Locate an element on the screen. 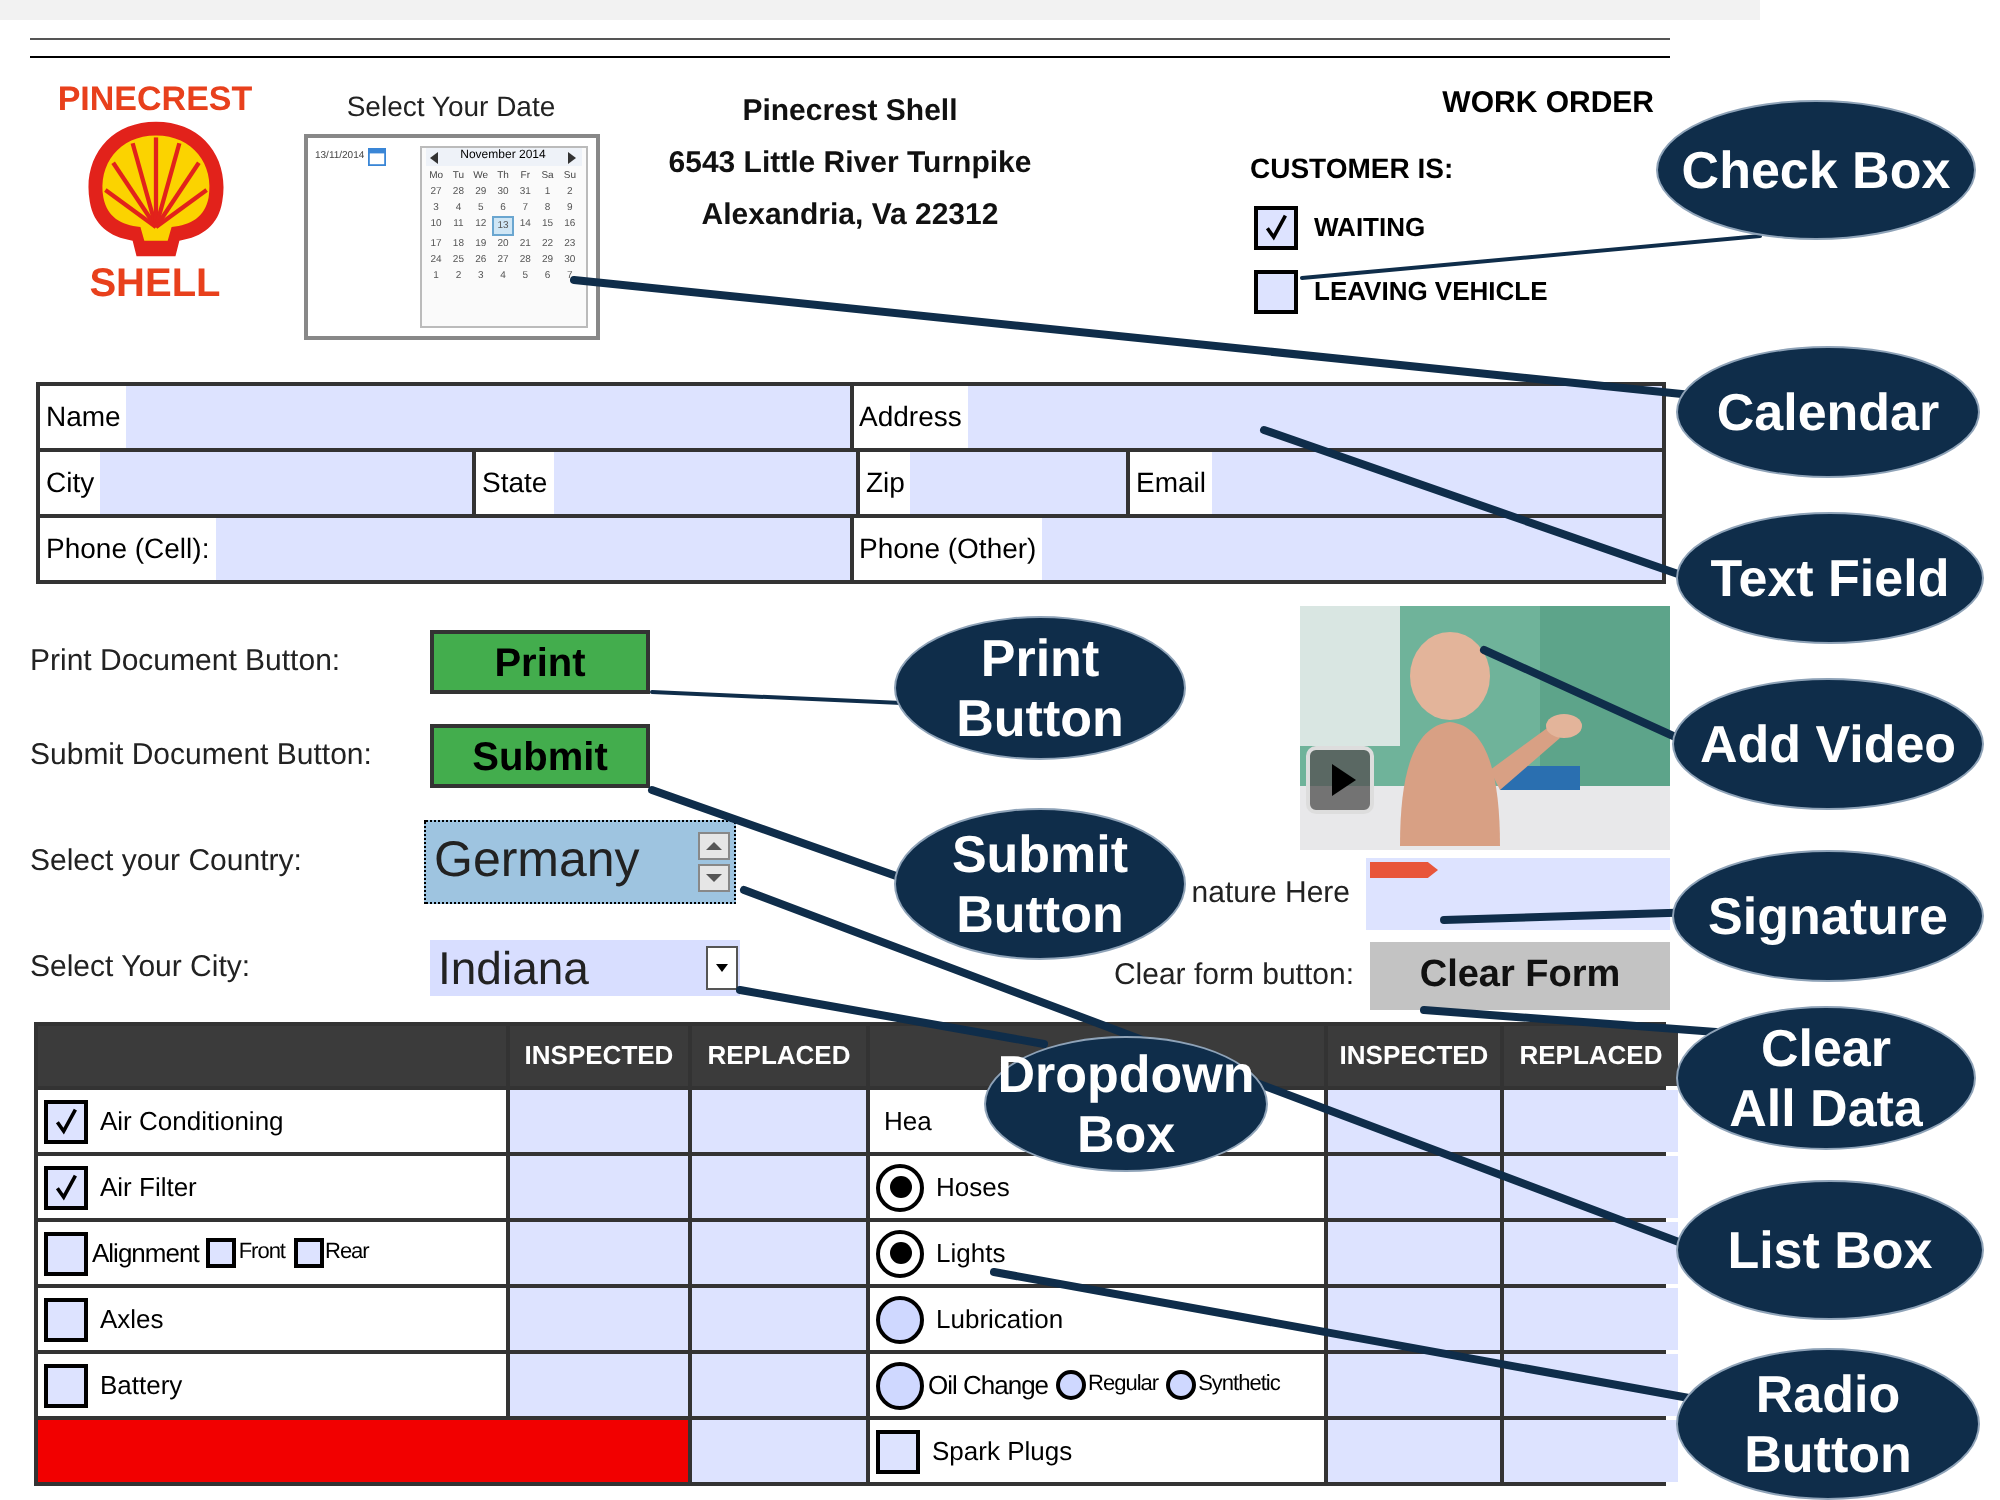 The image size is (2000, 1500). item-label: Oil Change is located at coordinates (988, 1385).